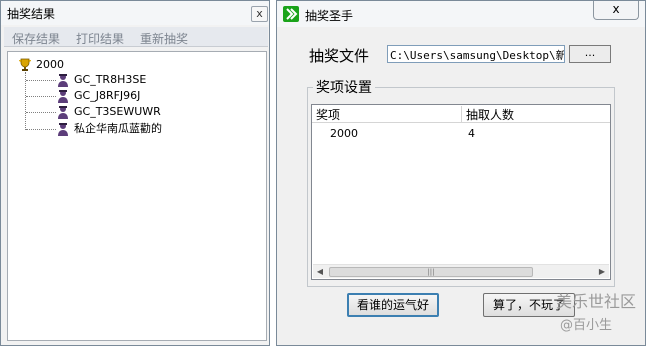 Image resolution: width=646 pixels, height=346 pixels. What do you see at coordinates (471, 133) in the screenshot?
I see `row-count-cell: 4` at bounding box center [471, 133].